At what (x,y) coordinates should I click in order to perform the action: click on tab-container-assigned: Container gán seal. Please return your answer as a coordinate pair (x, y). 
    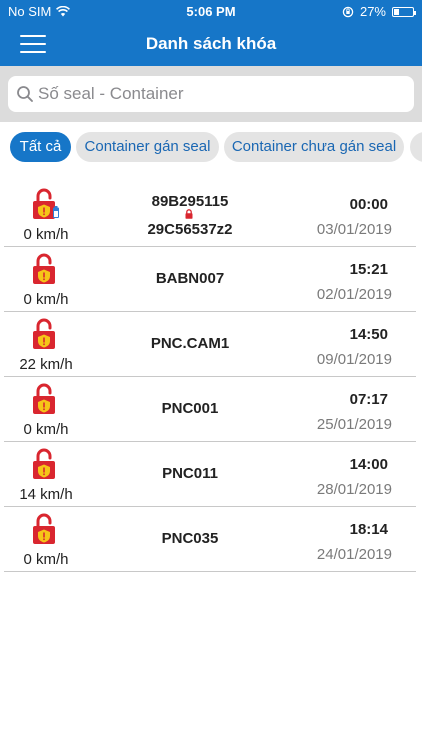
    Looking at the image, I should click on (147, 147).